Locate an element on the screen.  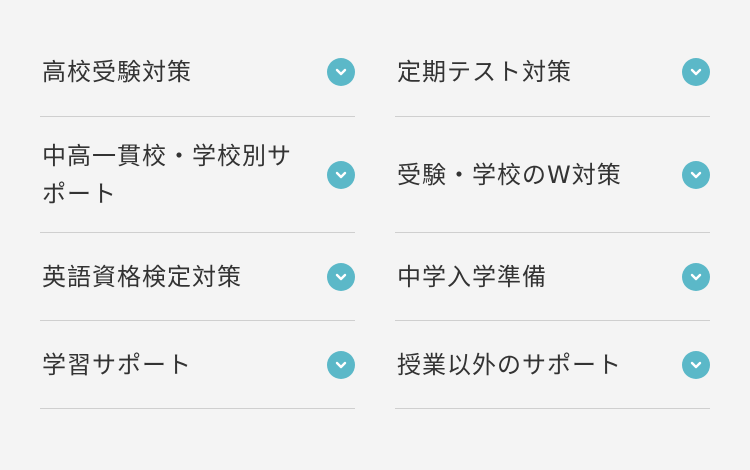
menu-item-label: 英語資格検定対策 is located at coordinates (142, 276).